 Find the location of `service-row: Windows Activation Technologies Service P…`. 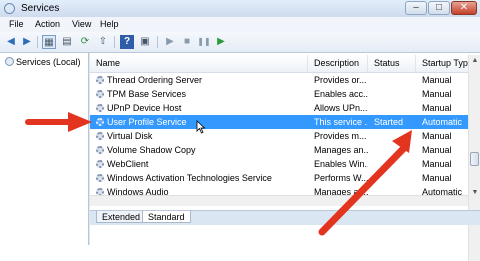

service-row: Windows Activation Technologies Service P… is located at coordinates (279, 178).